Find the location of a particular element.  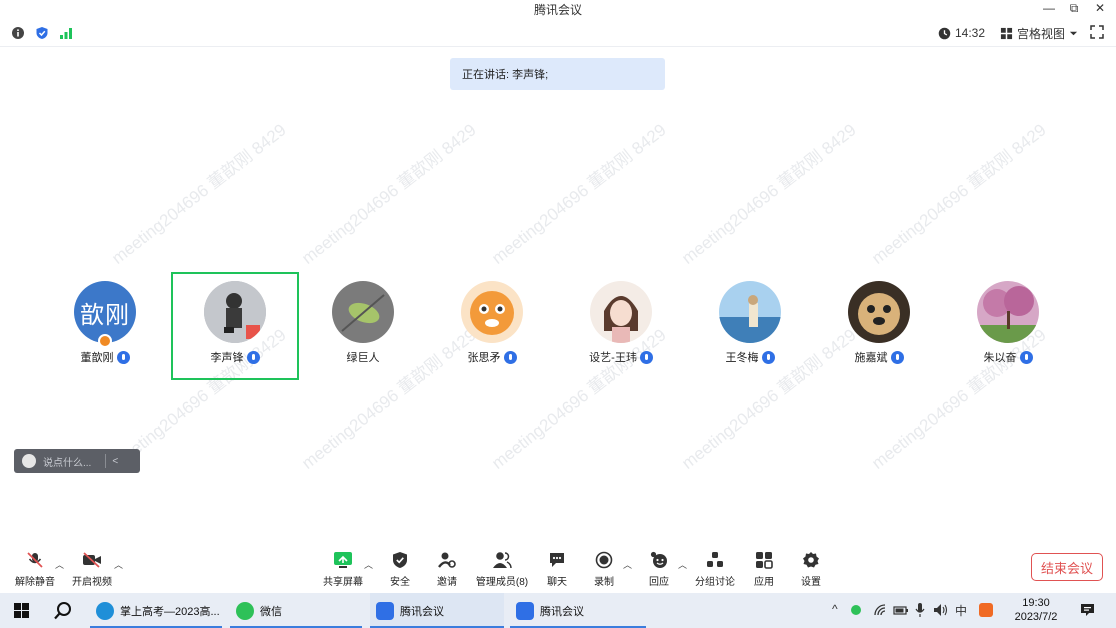

record-icon is located at coordinates (604, 560).